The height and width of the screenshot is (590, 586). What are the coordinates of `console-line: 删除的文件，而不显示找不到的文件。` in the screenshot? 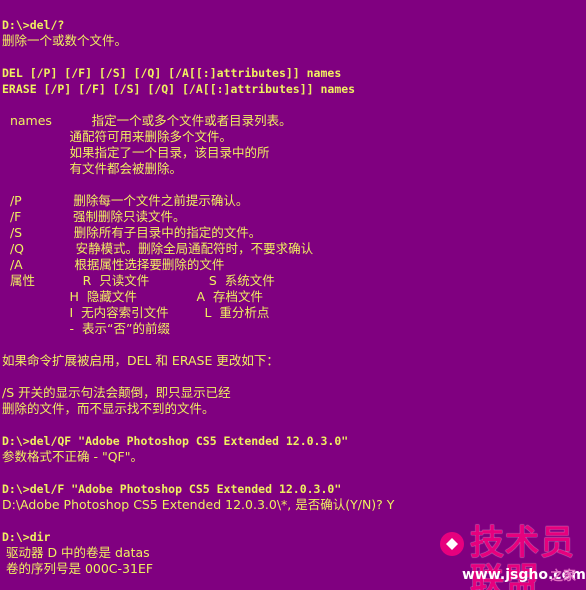 It's located at (108, 408).